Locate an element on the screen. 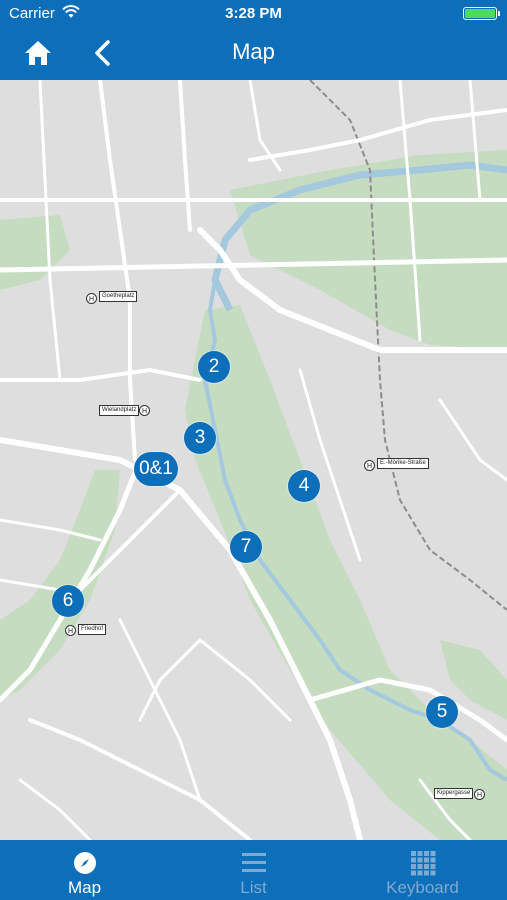 Image resolution: width=507 pixels, height=900 pixels. tab-list: List is located at coordinates (253, 870).